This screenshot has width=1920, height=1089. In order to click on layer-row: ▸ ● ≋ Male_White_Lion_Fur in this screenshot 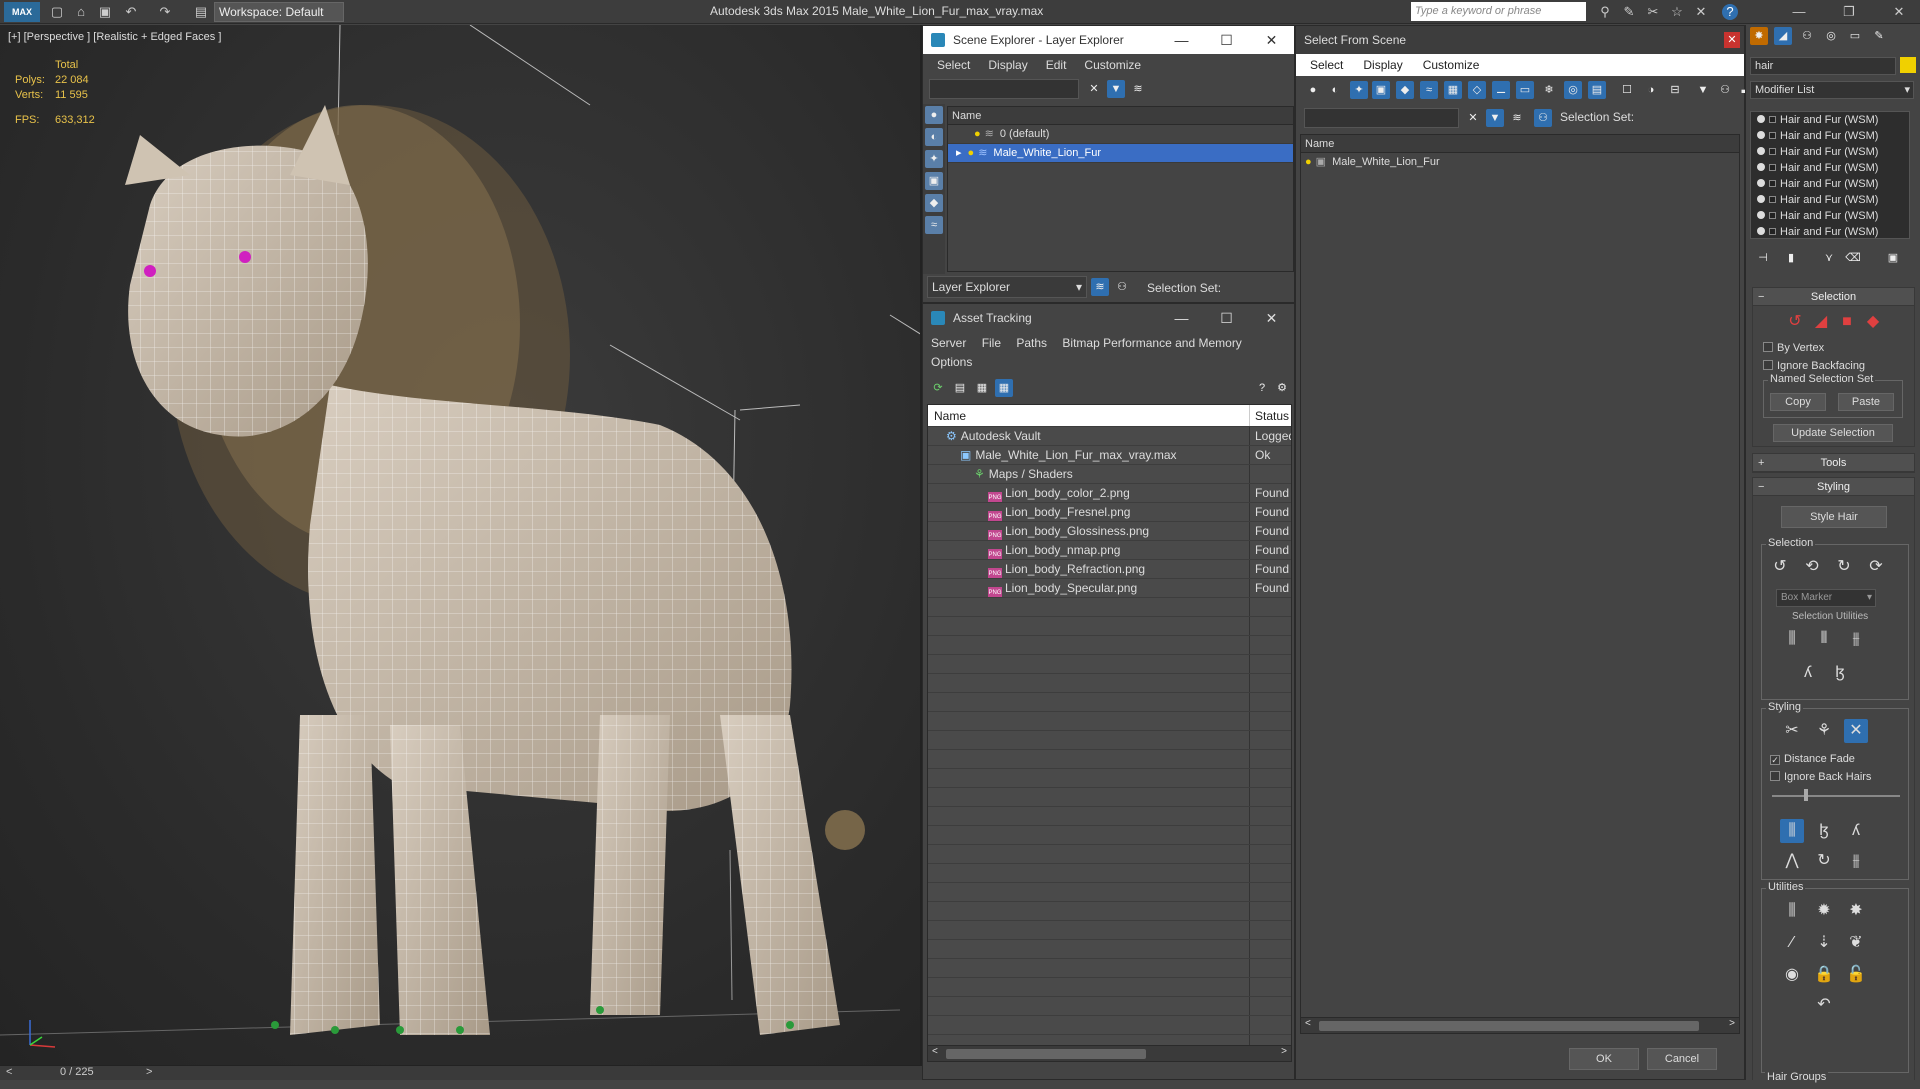, I will do `click(1120, 153)`.